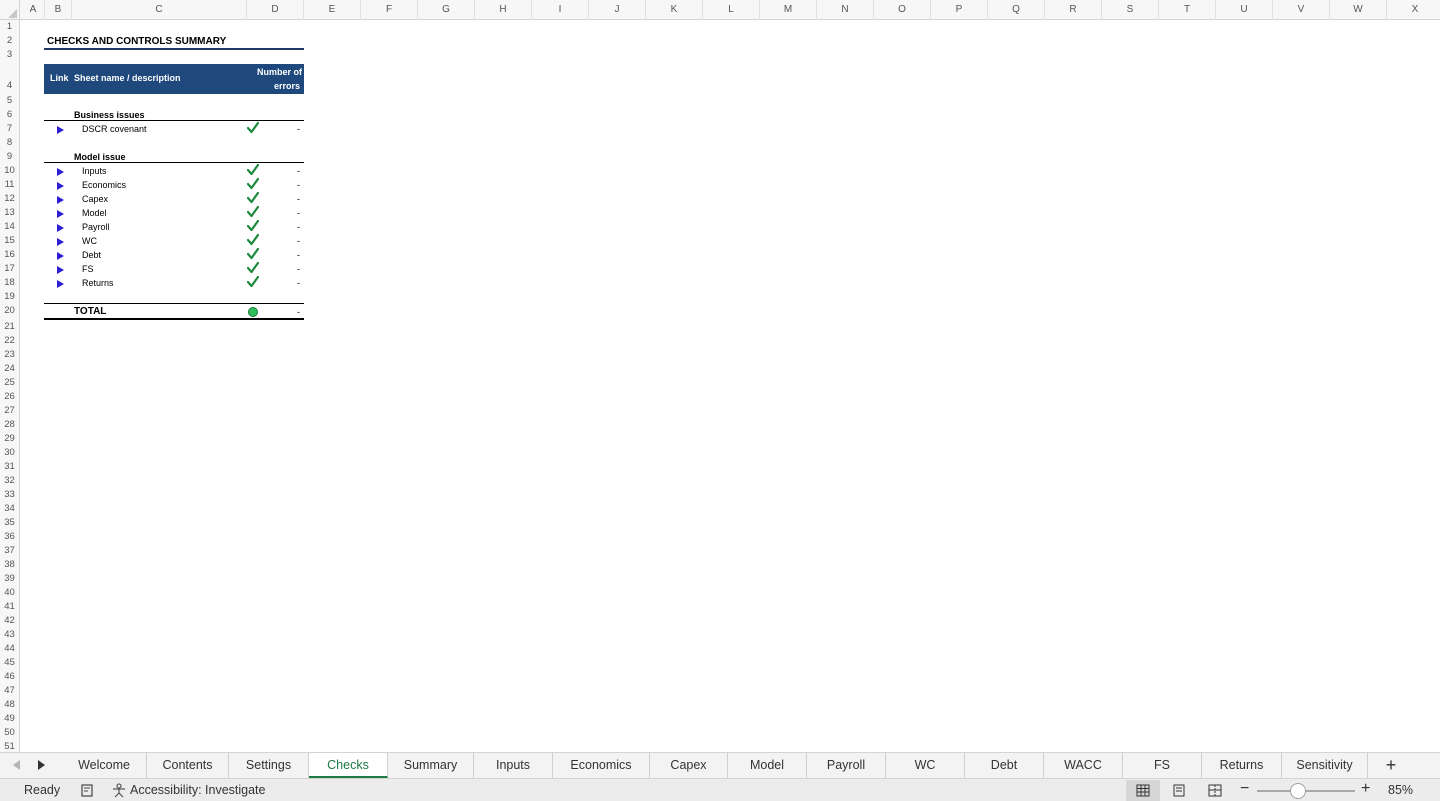 Image resolution: width=1440 pixels, height=801 pixels. Describe the element at coordinates (601, 765) in the screenshot. I see `tab-economics: Economics` at that location.